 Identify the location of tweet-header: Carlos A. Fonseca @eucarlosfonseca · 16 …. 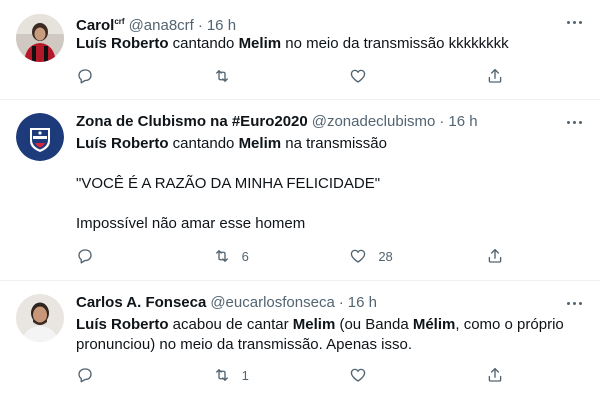
(330, 303).